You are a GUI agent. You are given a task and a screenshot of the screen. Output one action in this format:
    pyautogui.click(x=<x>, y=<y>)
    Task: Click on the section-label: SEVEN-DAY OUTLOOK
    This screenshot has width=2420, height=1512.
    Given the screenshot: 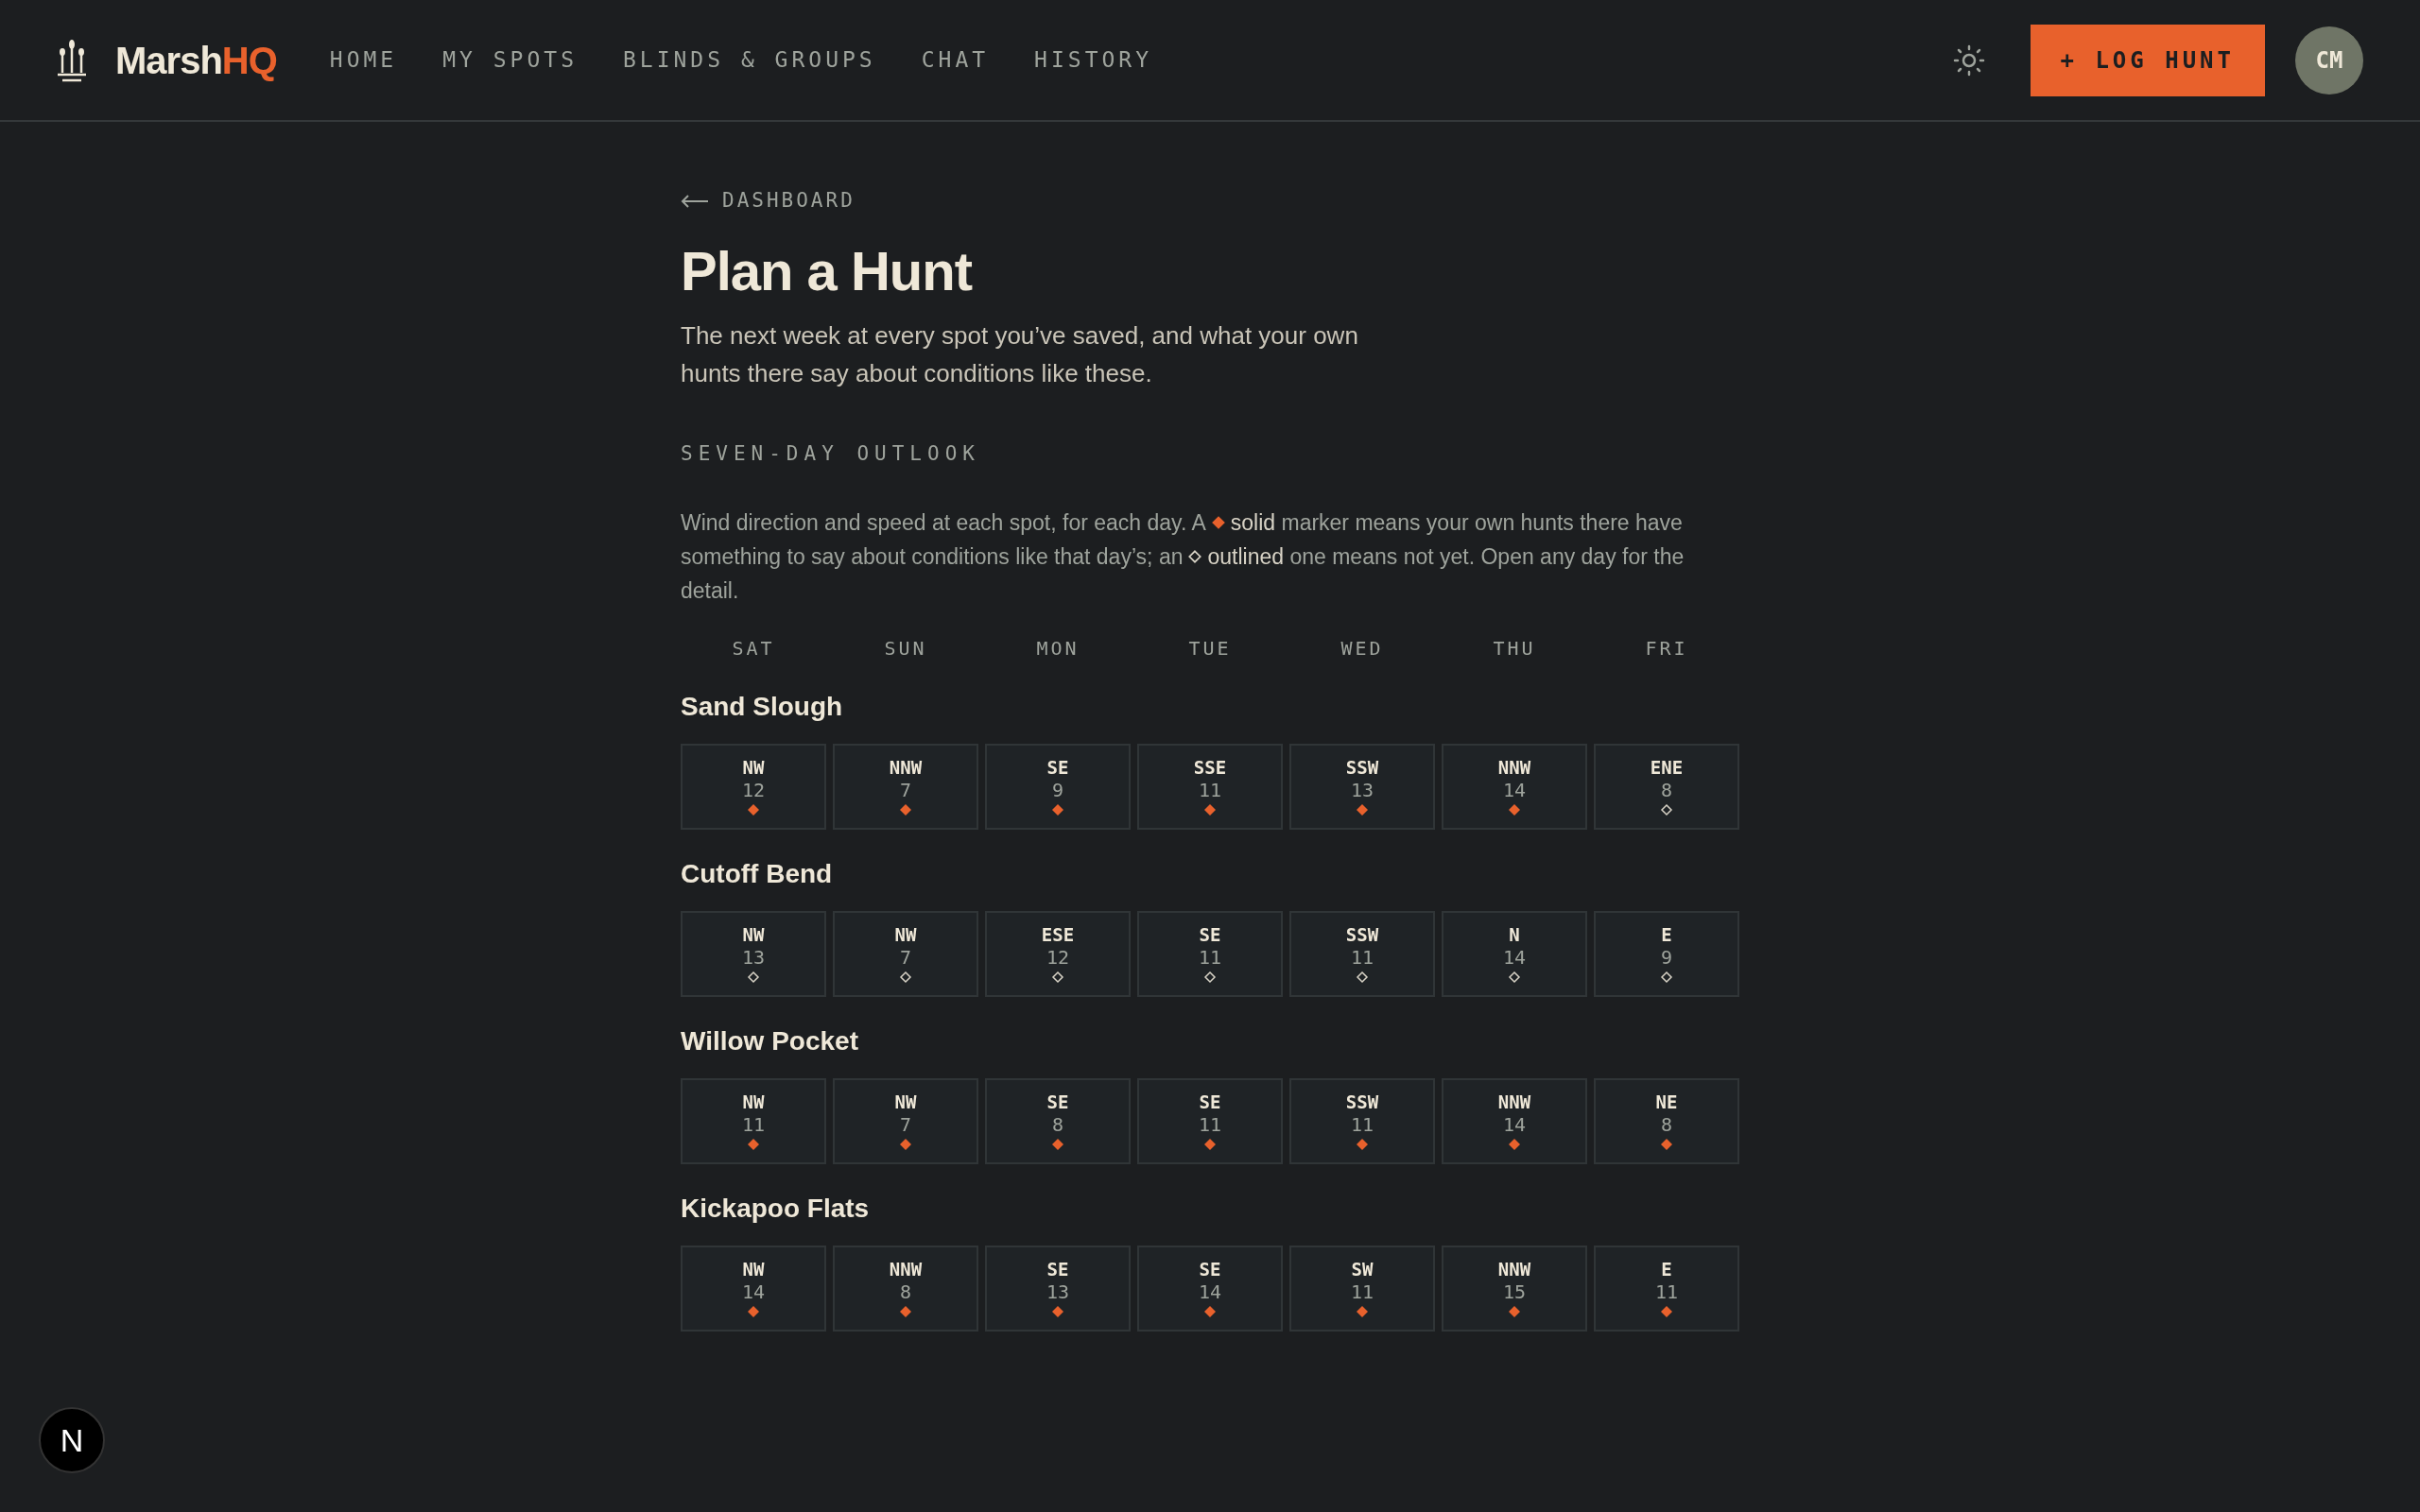 What is the action you would take?
    pyautogui.click(x=831, y=454)
    